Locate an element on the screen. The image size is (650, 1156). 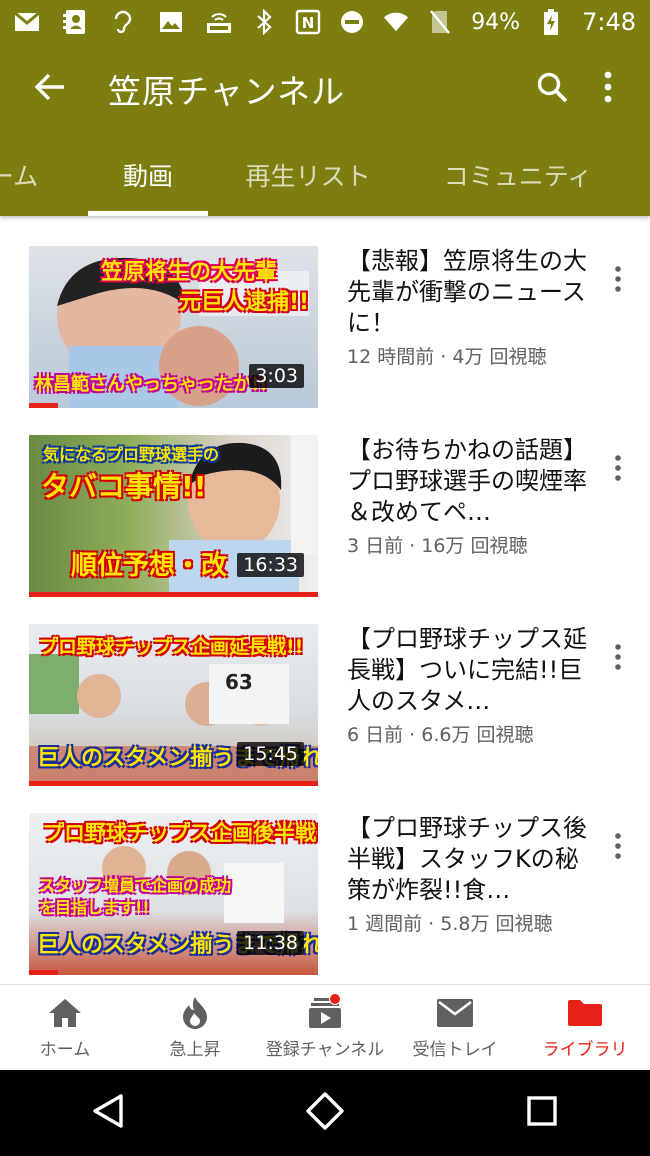
thumbnail-caption-mid: 63 is located at coordinates (239, 682).